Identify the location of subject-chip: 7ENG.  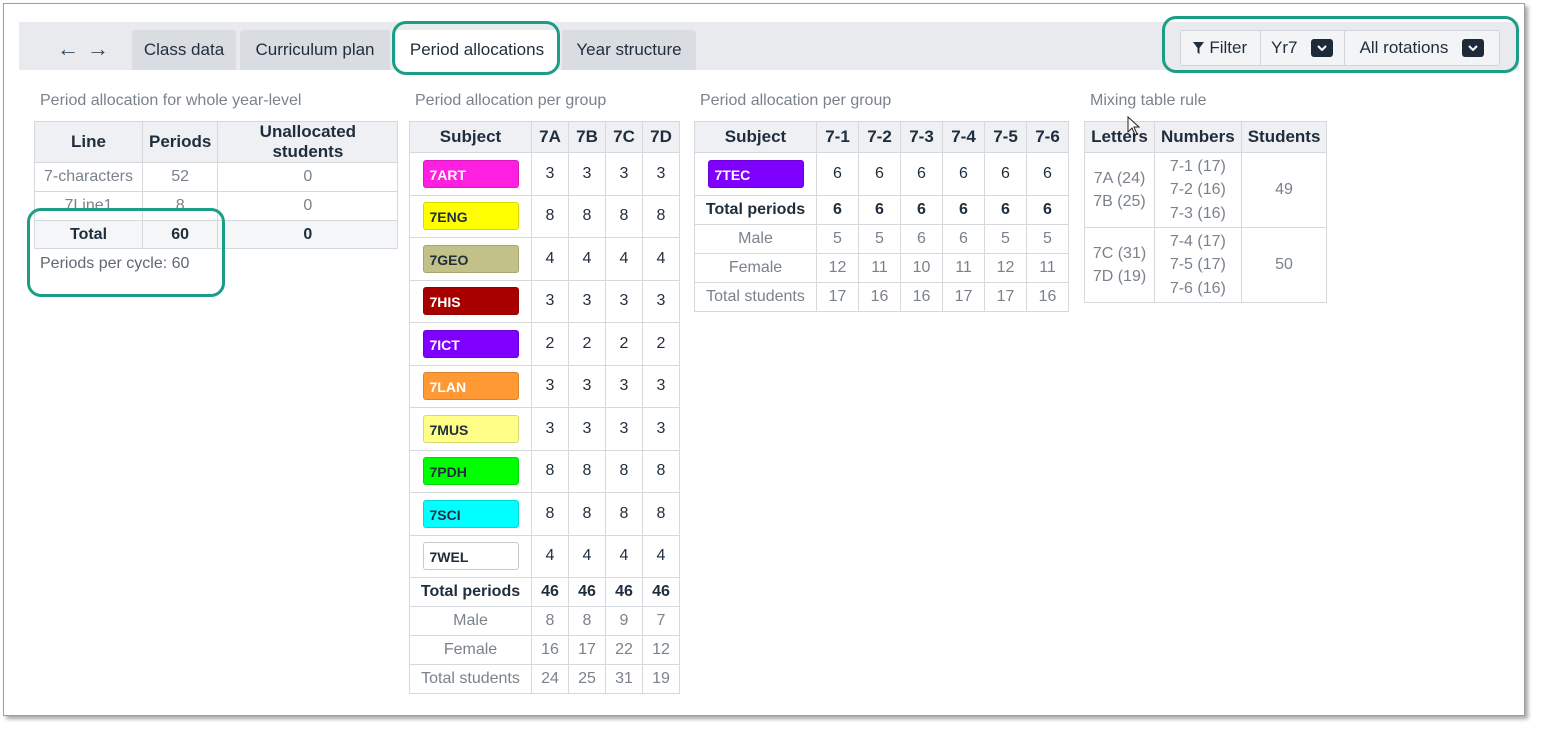
(470, 216).